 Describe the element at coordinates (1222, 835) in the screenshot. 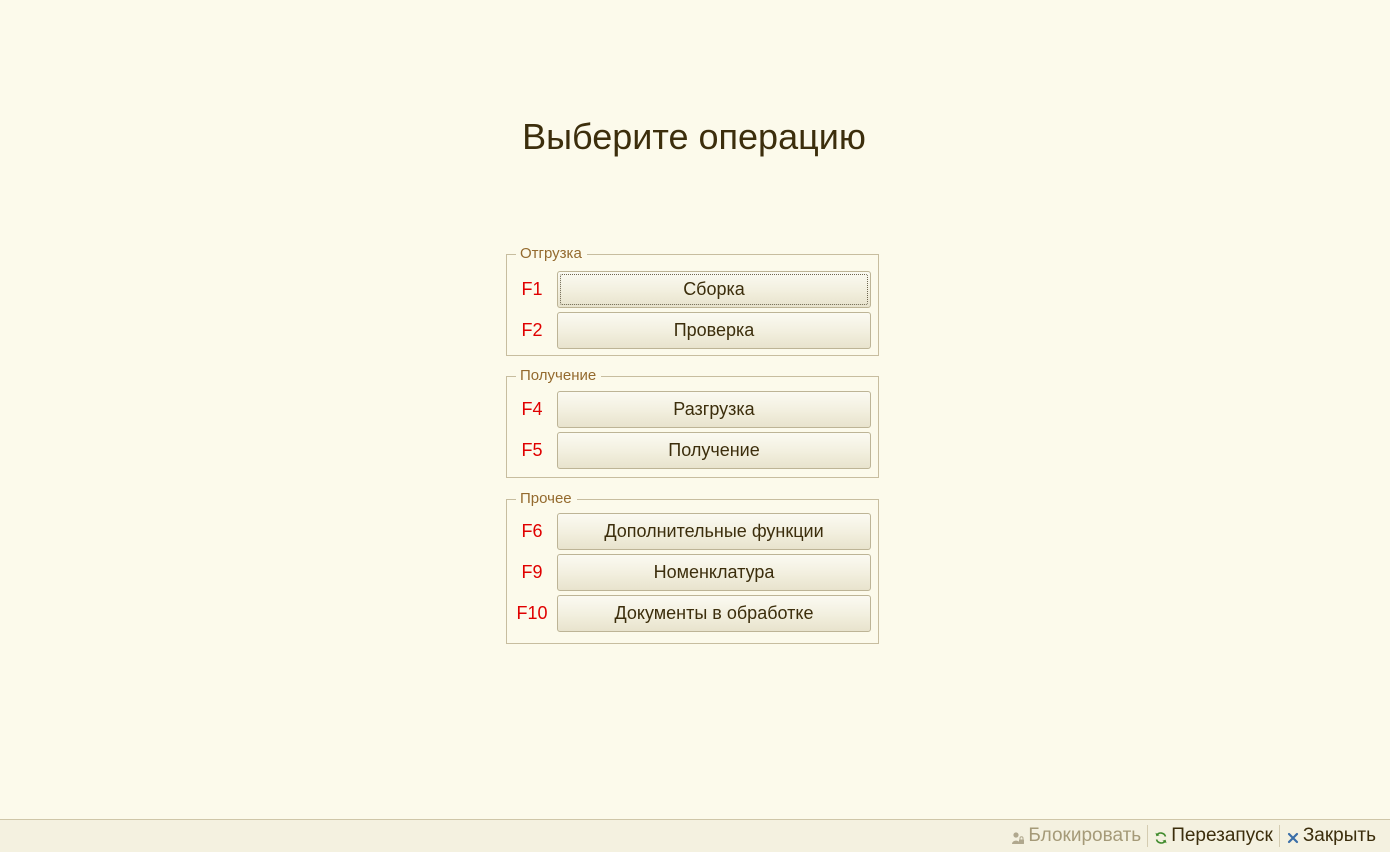

I see `restart-label: Перезапуск` at that location.